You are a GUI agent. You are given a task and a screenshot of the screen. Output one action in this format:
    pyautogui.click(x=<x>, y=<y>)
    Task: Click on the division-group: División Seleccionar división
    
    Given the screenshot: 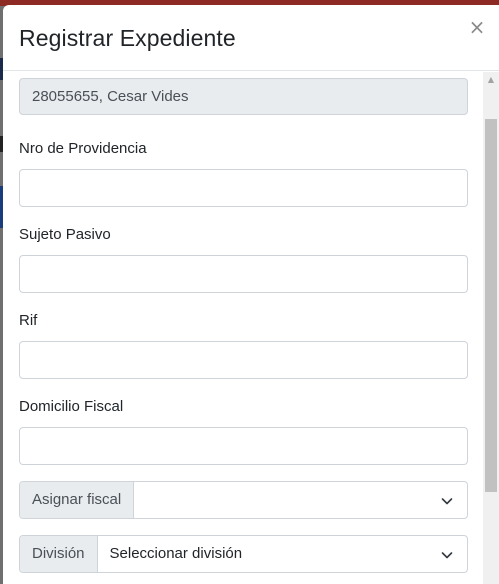 What is the action you would take?
    pyautogui.click(x=243, y=554)
    